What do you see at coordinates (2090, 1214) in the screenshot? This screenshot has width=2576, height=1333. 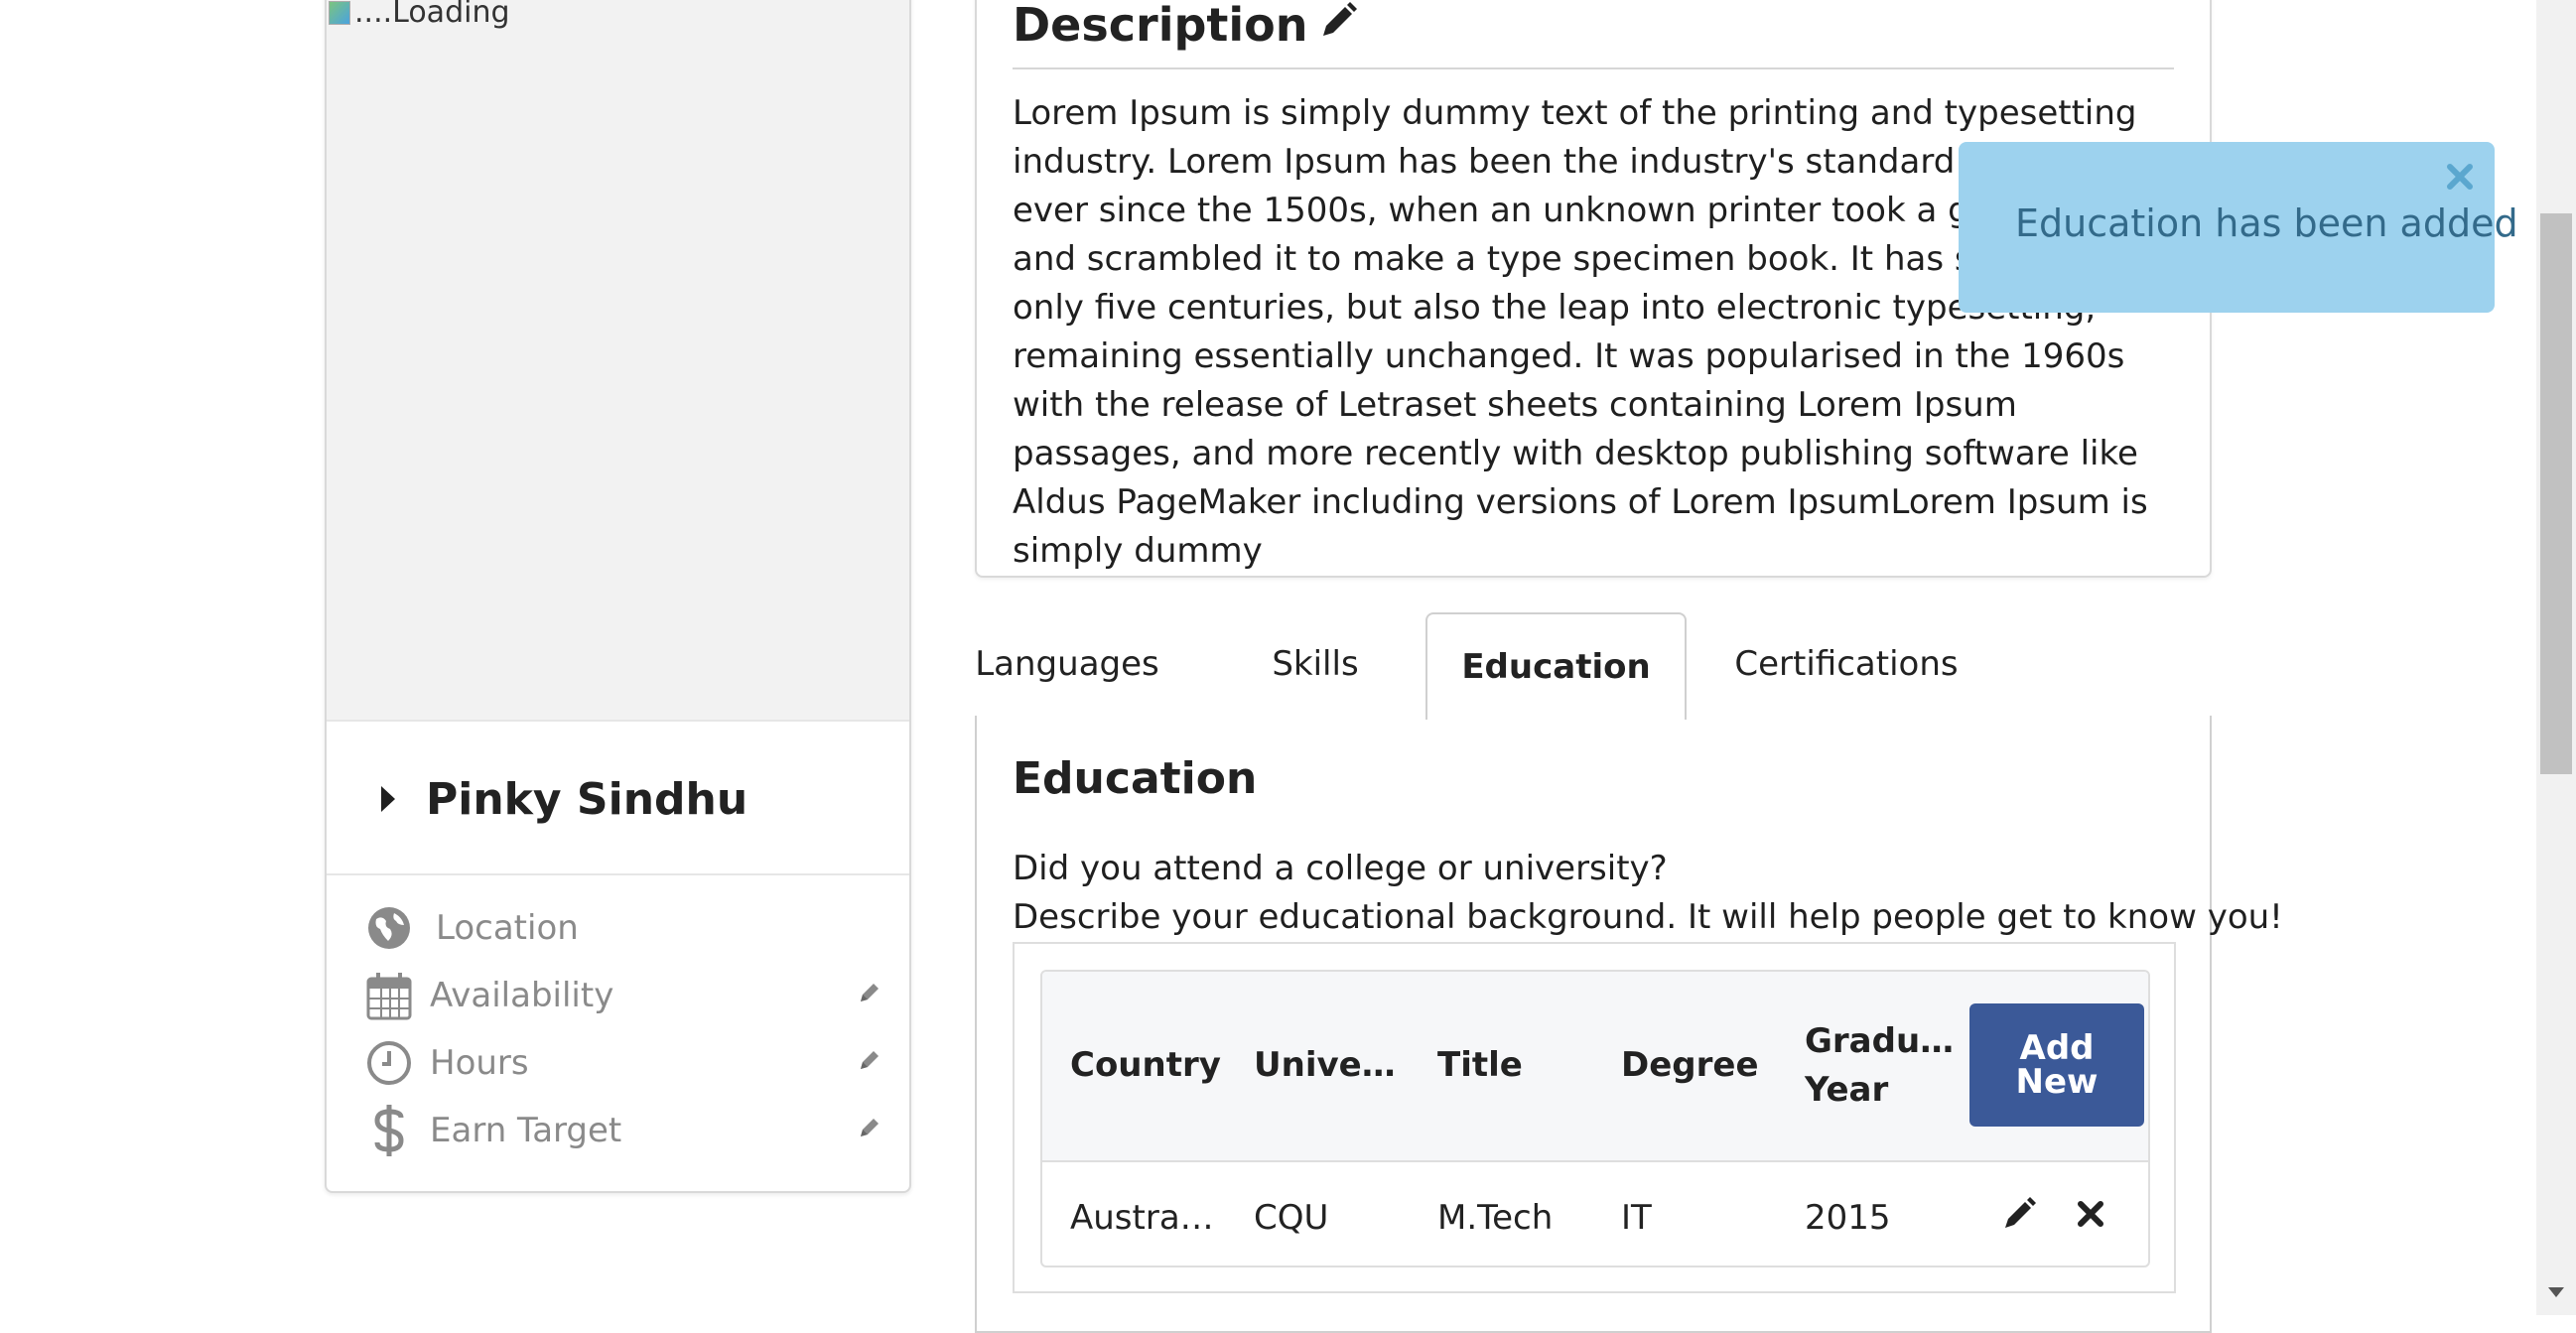 I see `delete-row-icon` at bounding box center [2090, 1214].